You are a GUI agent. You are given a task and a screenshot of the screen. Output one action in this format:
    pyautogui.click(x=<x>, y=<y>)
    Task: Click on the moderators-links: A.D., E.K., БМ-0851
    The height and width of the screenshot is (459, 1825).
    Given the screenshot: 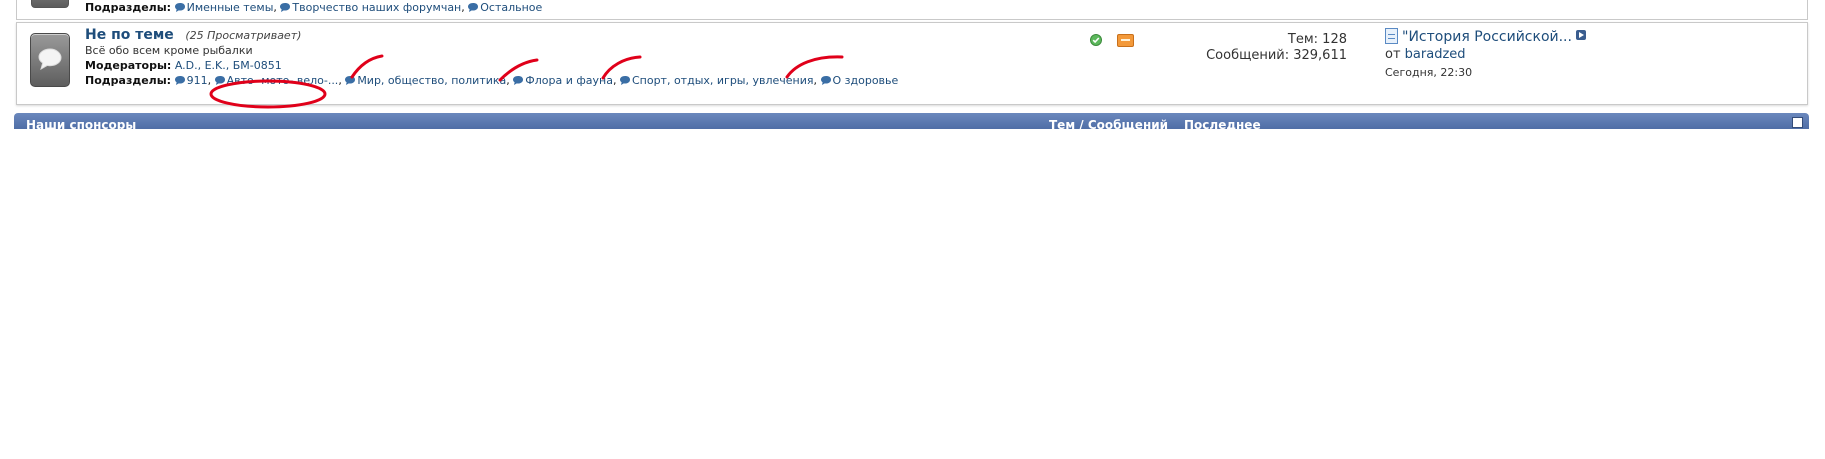 What is the action you would take?
    pyautogui.click(x=228, y=65)
    